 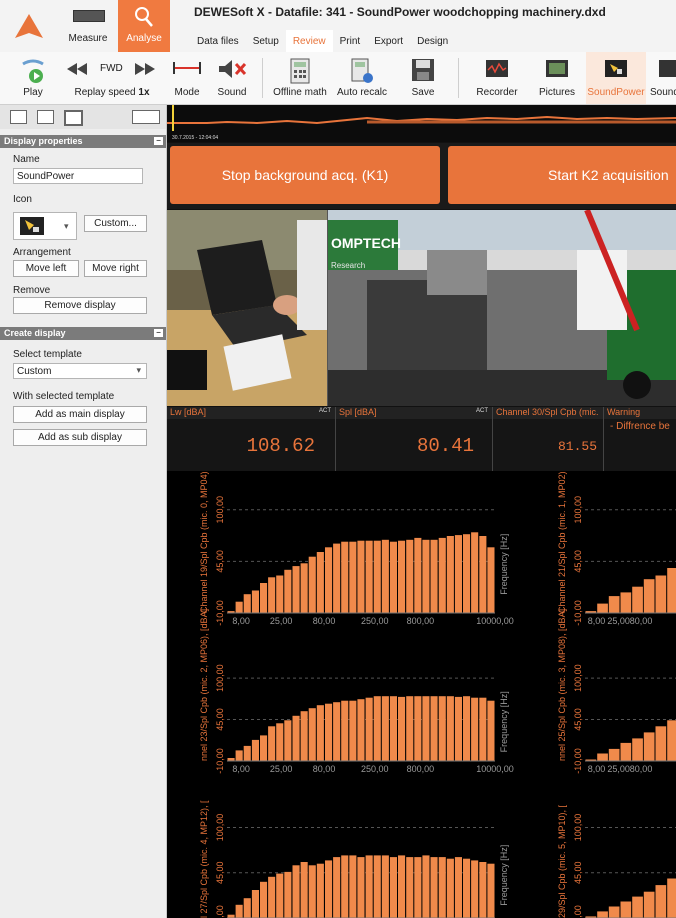 What do you see at coordinates (45, 226) in the screenshot?
I see `icon-picker: ▾` at bounding box center [45, 226].